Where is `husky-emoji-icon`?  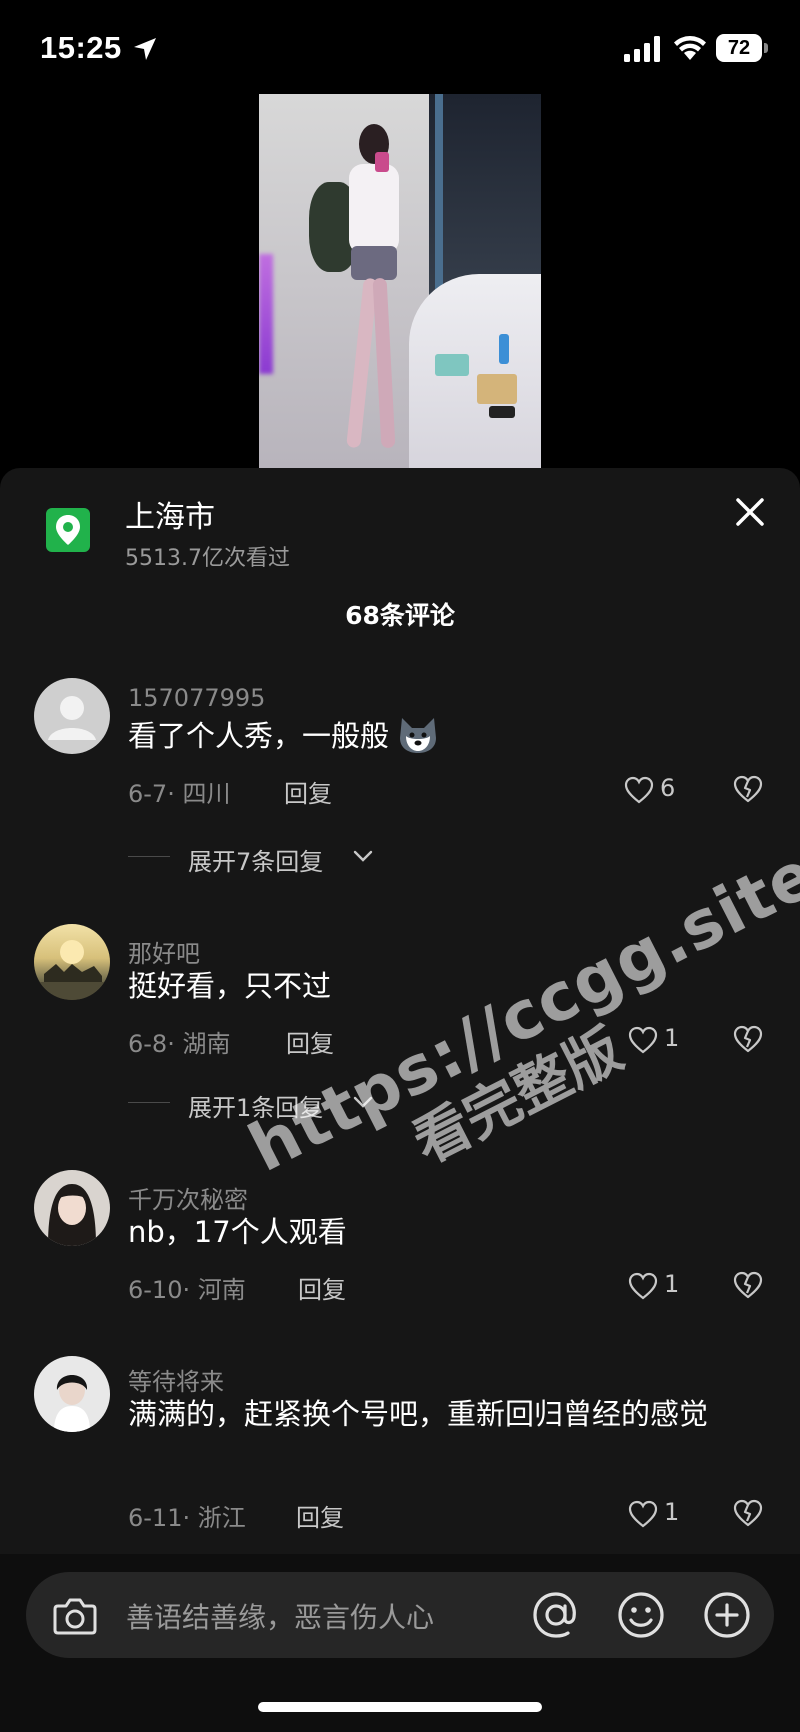 husky-emoji-icon is located at coordinates (418, 735).